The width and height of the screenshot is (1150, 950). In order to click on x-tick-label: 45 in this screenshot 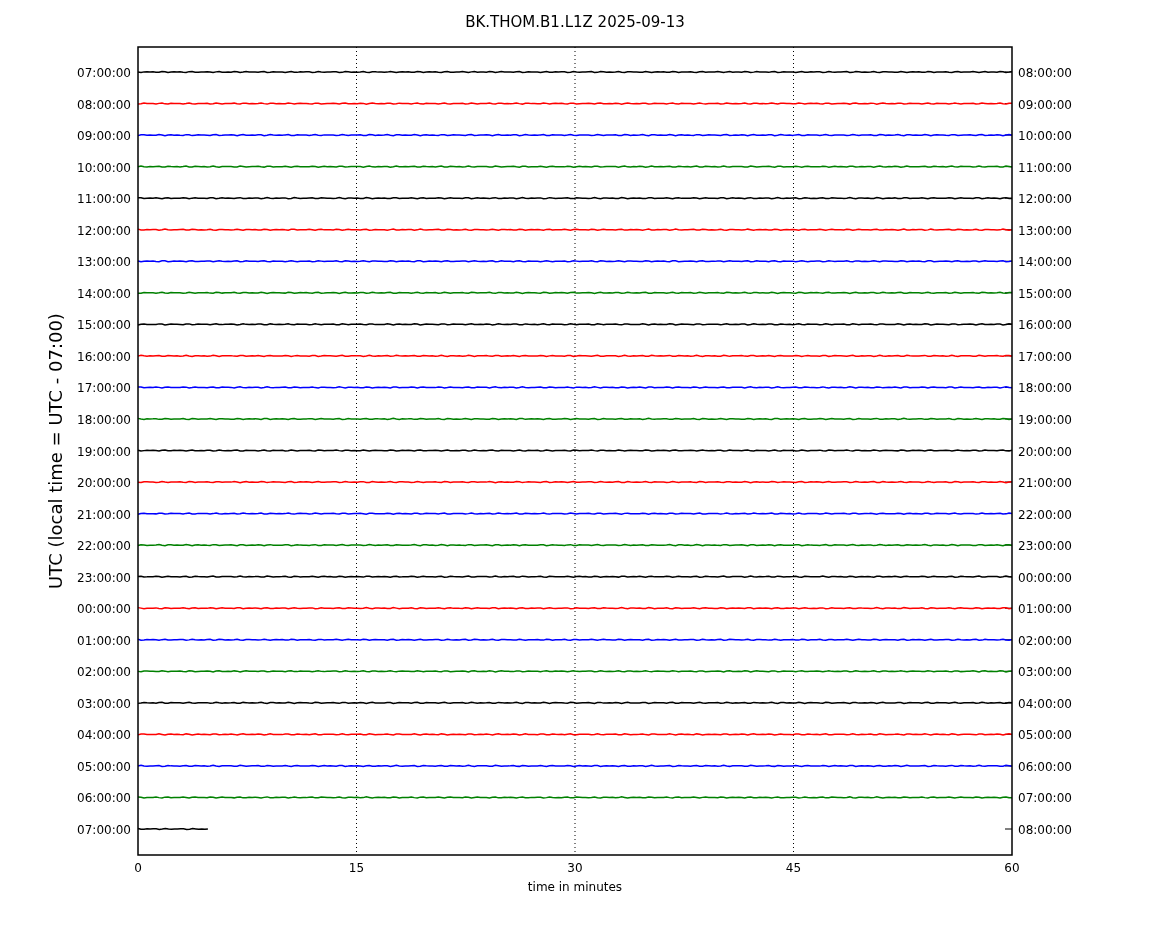, I will do `click(793, 868)`.